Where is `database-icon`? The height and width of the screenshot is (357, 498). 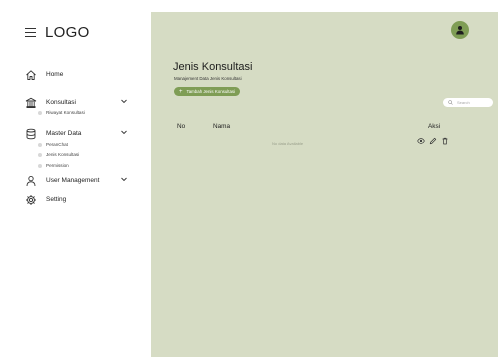 database-icon is located at coordinates (30, 133).